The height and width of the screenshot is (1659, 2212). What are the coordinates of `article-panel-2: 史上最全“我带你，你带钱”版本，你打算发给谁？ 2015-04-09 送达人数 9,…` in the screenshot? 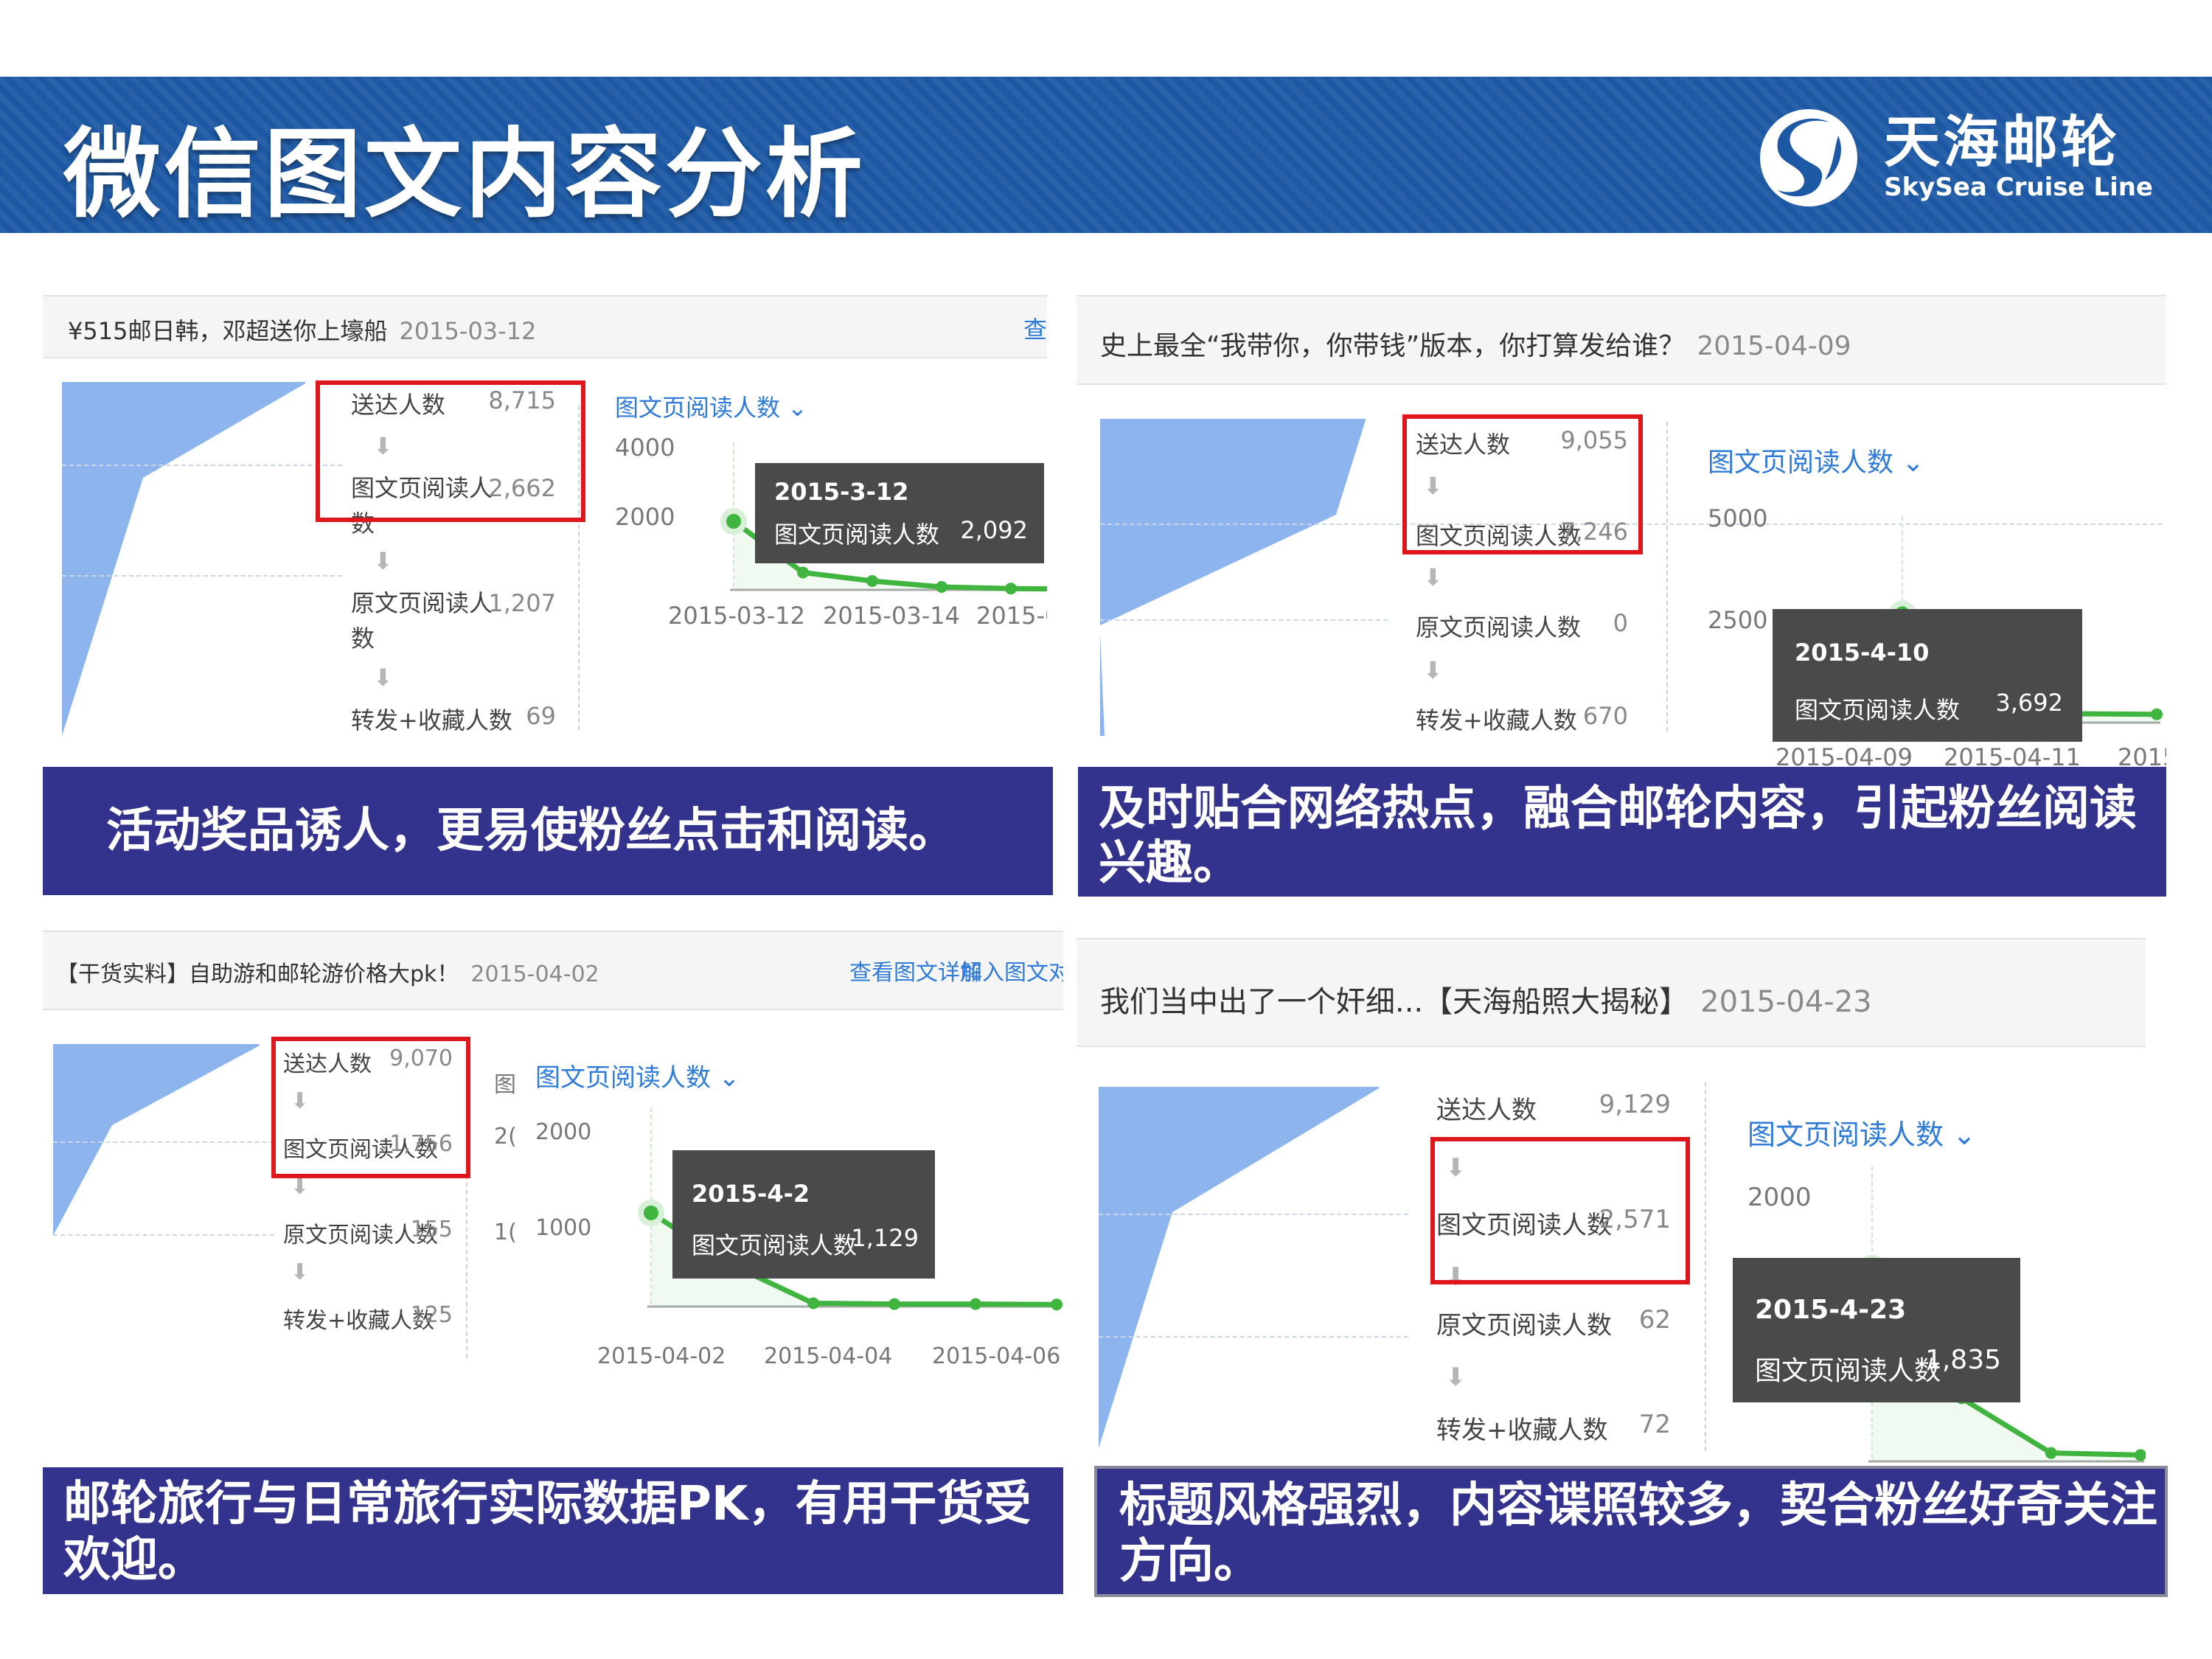 It's located at (1621, 531).